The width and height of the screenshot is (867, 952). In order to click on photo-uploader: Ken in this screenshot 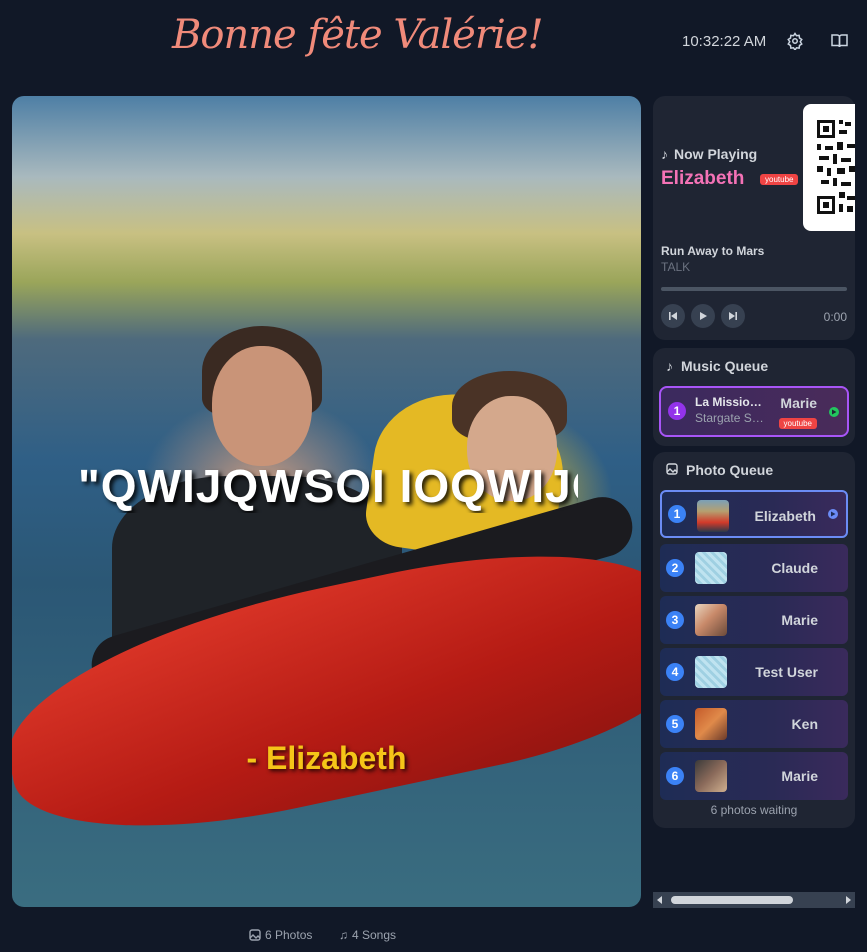, I will do `click(804, 724)`.